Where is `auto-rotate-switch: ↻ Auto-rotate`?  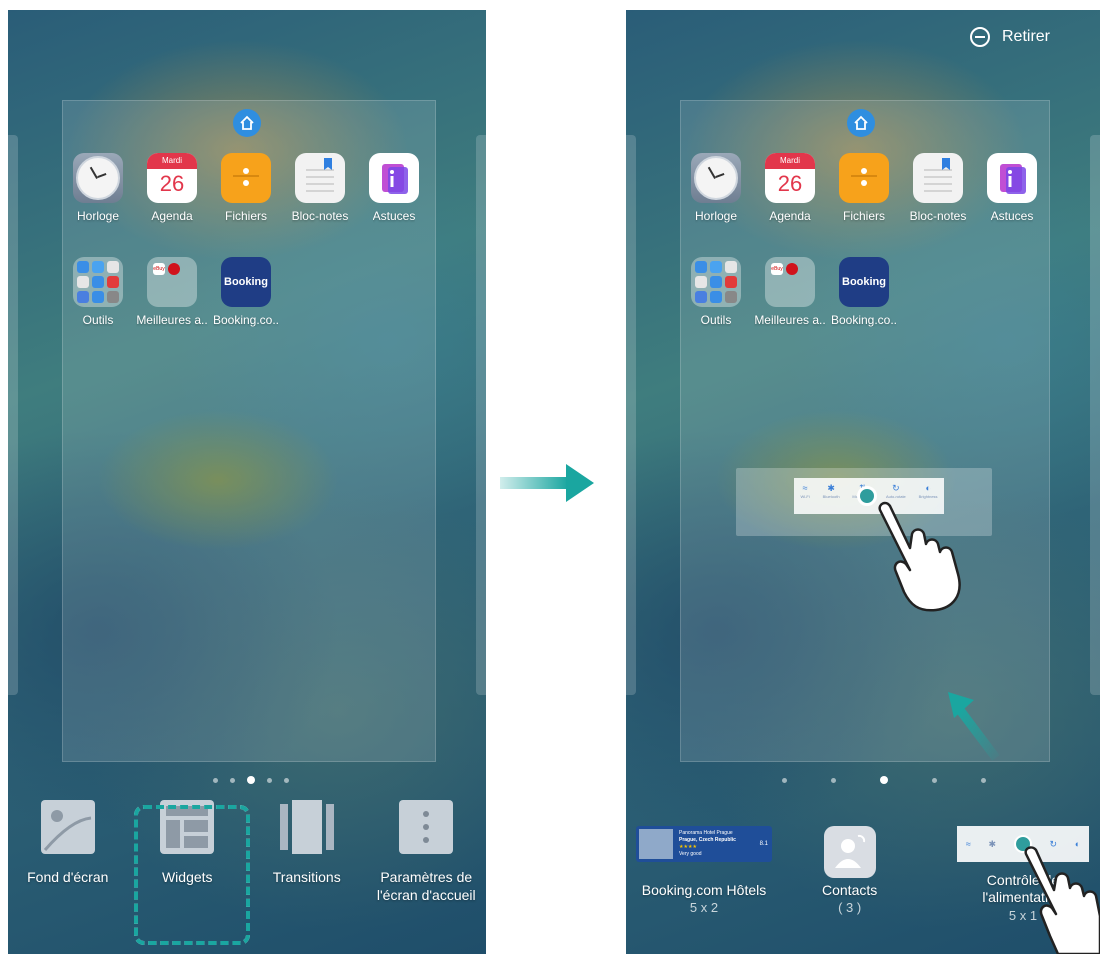 auto-rotate-switch: ↻ Auto-rotate is located at coordinates (896, 490).